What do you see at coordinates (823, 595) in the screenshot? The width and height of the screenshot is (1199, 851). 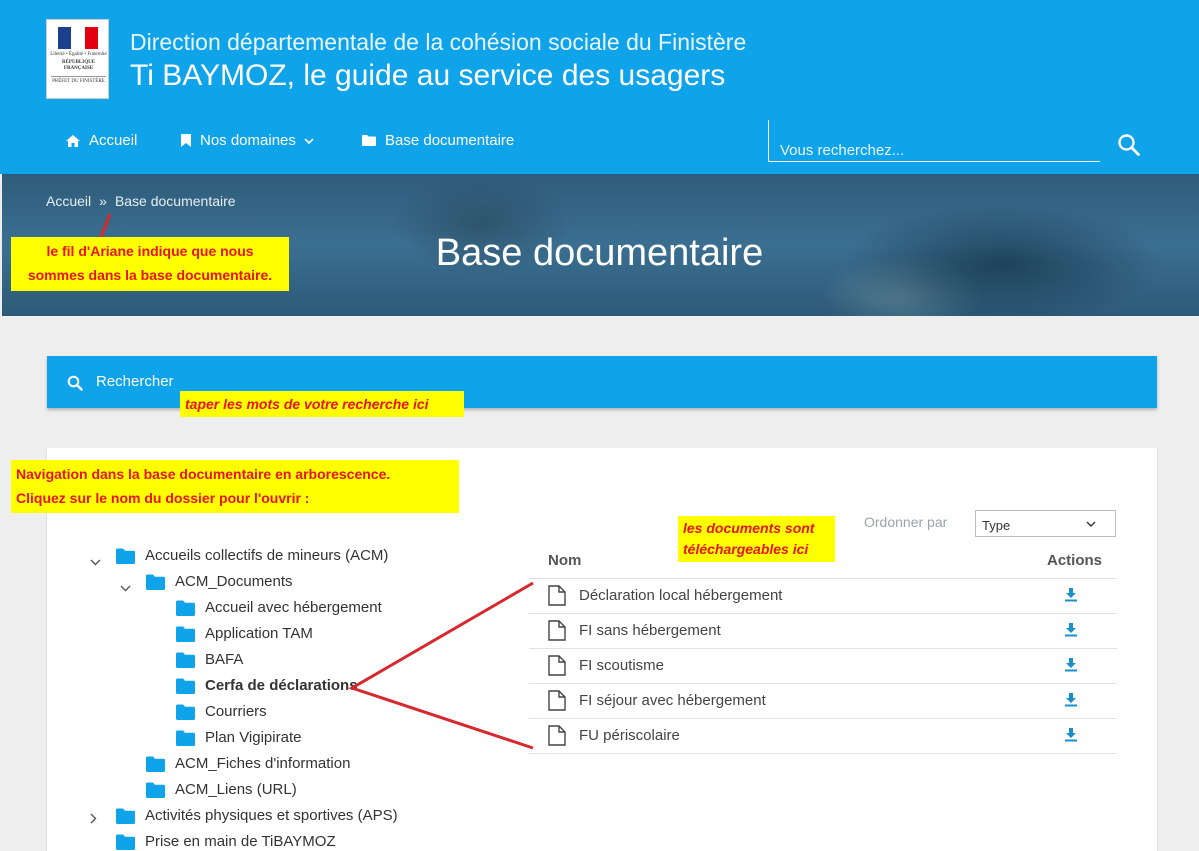 I see `table-row: Déclaration local hébergement` at bounding box center [823, 595].